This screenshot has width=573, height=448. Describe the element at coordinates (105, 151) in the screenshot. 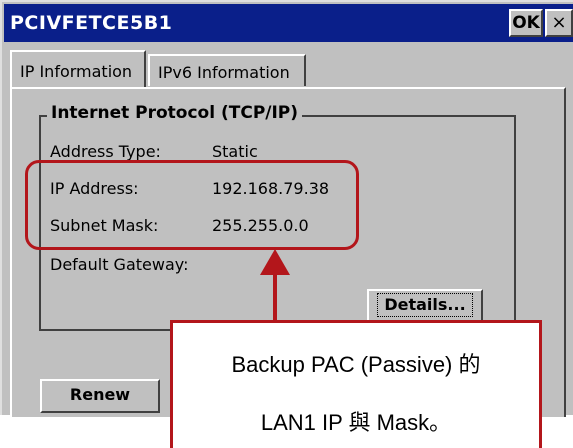

I see `address-type-label: Address Type:` at that location.